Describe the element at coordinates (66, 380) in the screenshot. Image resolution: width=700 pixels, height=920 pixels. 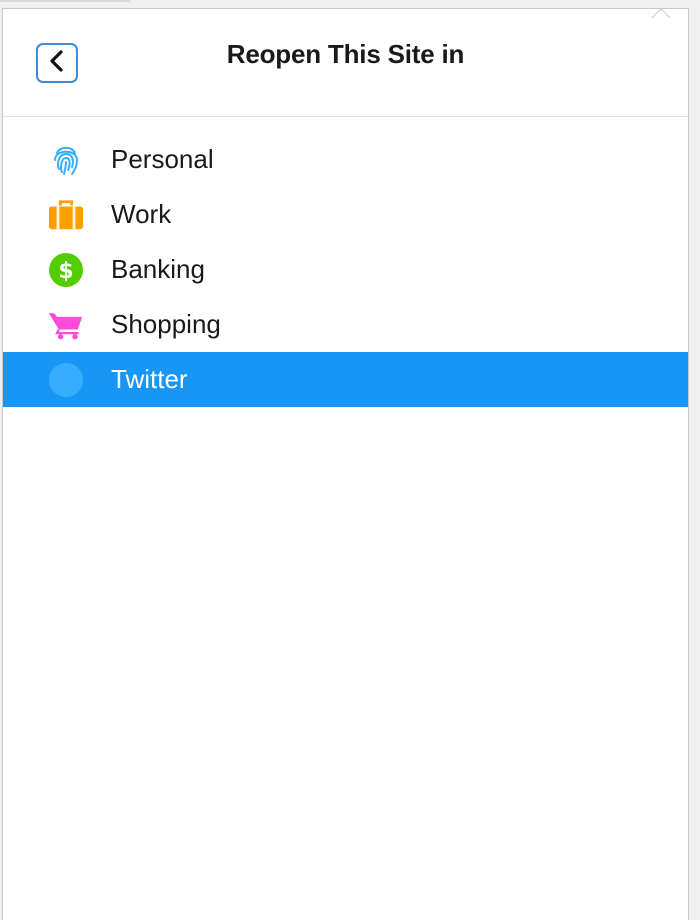
I see `circle-icon` at that location.